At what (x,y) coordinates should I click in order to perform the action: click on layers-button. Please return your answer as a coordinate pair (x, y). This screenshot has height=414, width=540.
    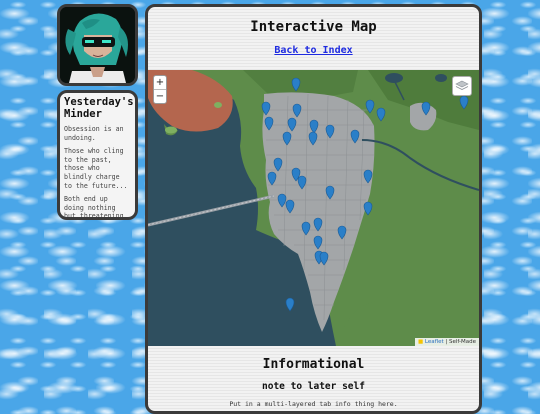
    Looking at the image, I should click on (462, 86).